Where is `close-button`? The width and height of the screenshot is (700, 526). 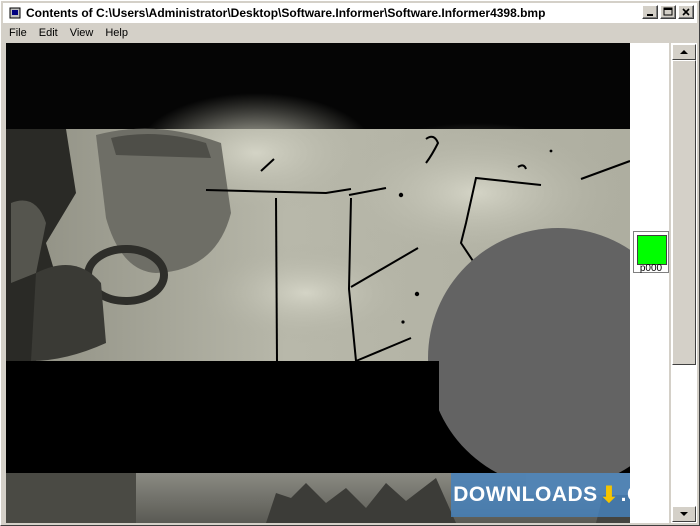 close-button is located at coordinates (686, 12).